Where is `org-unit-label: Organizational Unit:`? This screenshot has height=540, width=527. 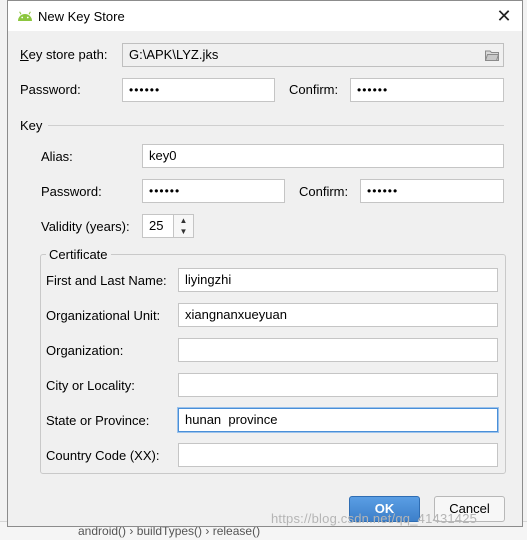 org-unit-label: Organizational Unit: is located at coordinates (103, 315).